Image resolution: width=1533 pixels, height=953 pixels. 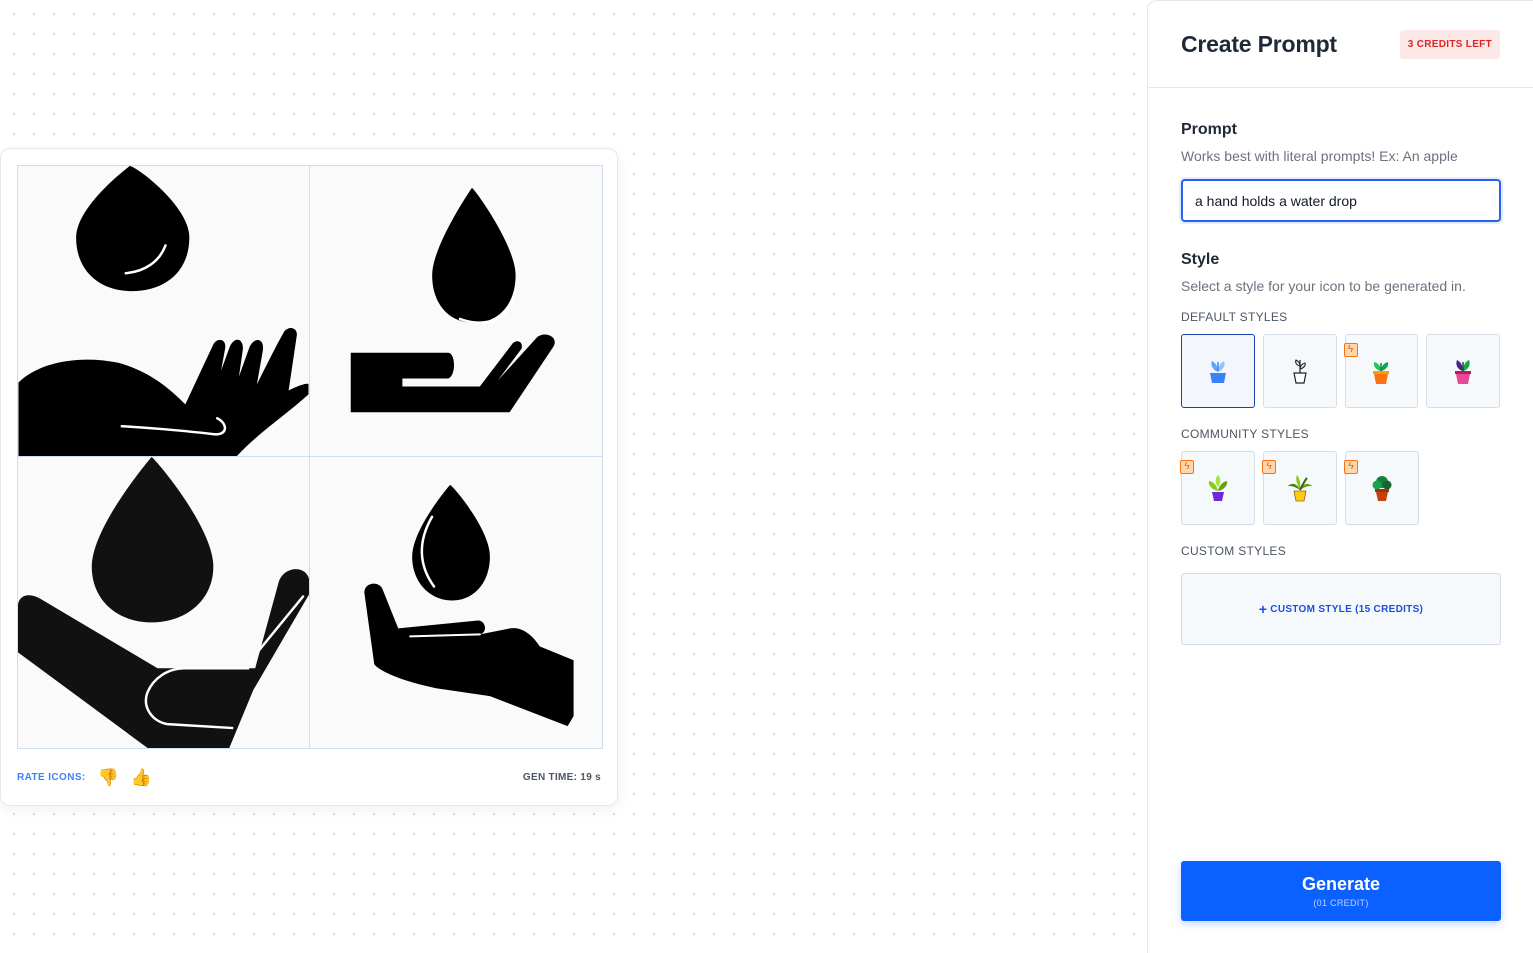 I want to click on community-styles: ϟ ϟ ϟ, so click(x=1340, y=488).